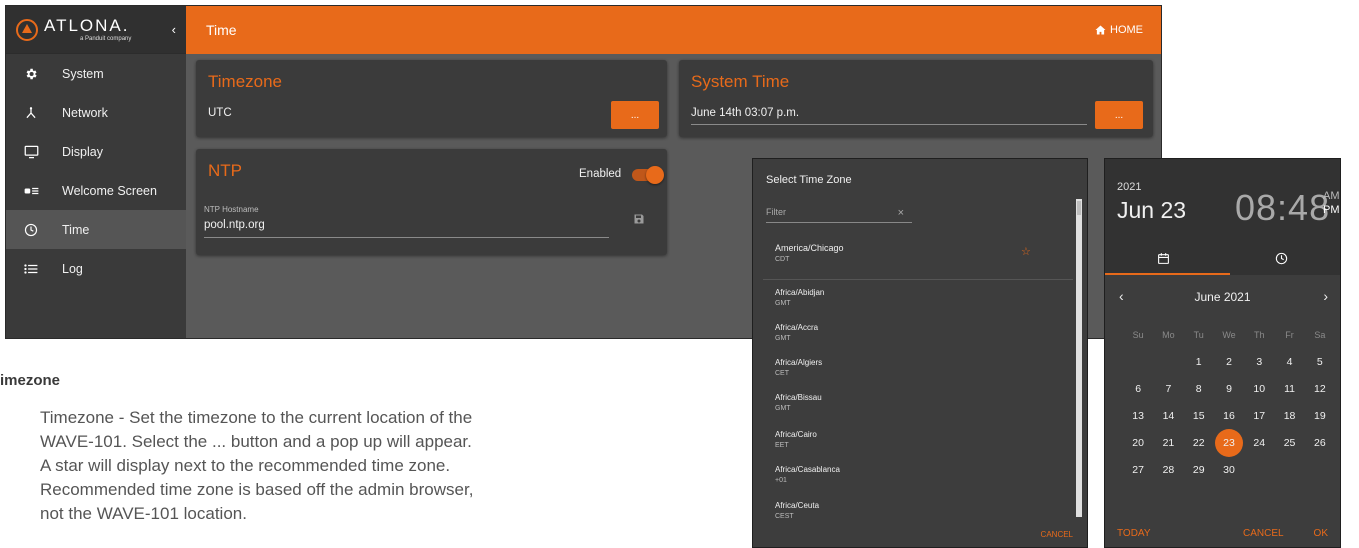 The height and width of the screenshot is (548, 1359). I want to click on brand-name: ATLONA., so click(87, 25).